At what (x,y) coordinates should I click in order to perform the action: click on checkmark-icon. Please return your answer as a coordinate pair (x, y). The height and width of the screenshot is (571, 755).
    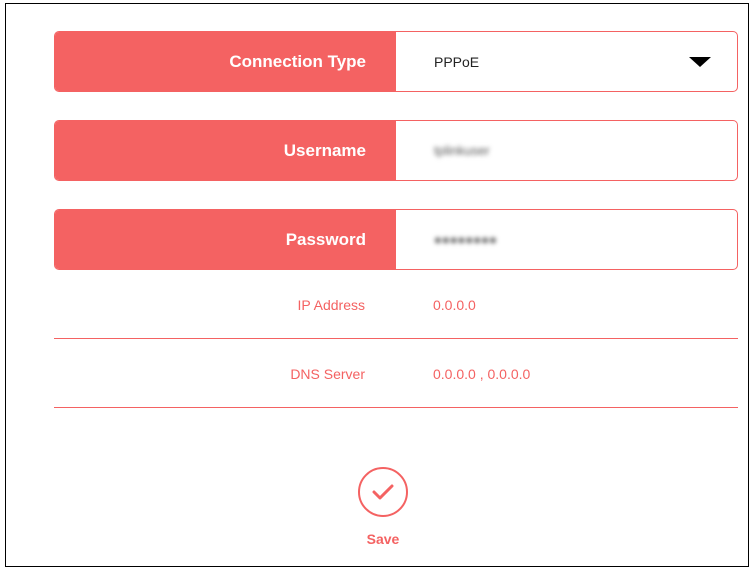
    Looking at the image, I should click on (383, 492).